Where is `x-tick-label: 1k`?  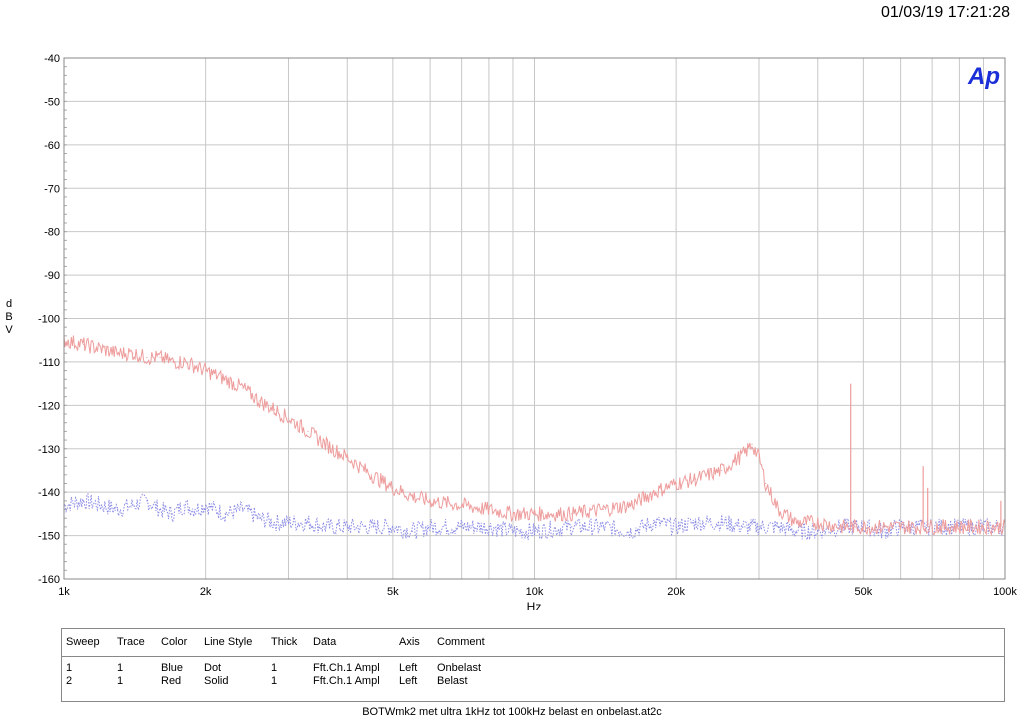
x-tick-label: 1k is located at coordinates (64, 592).